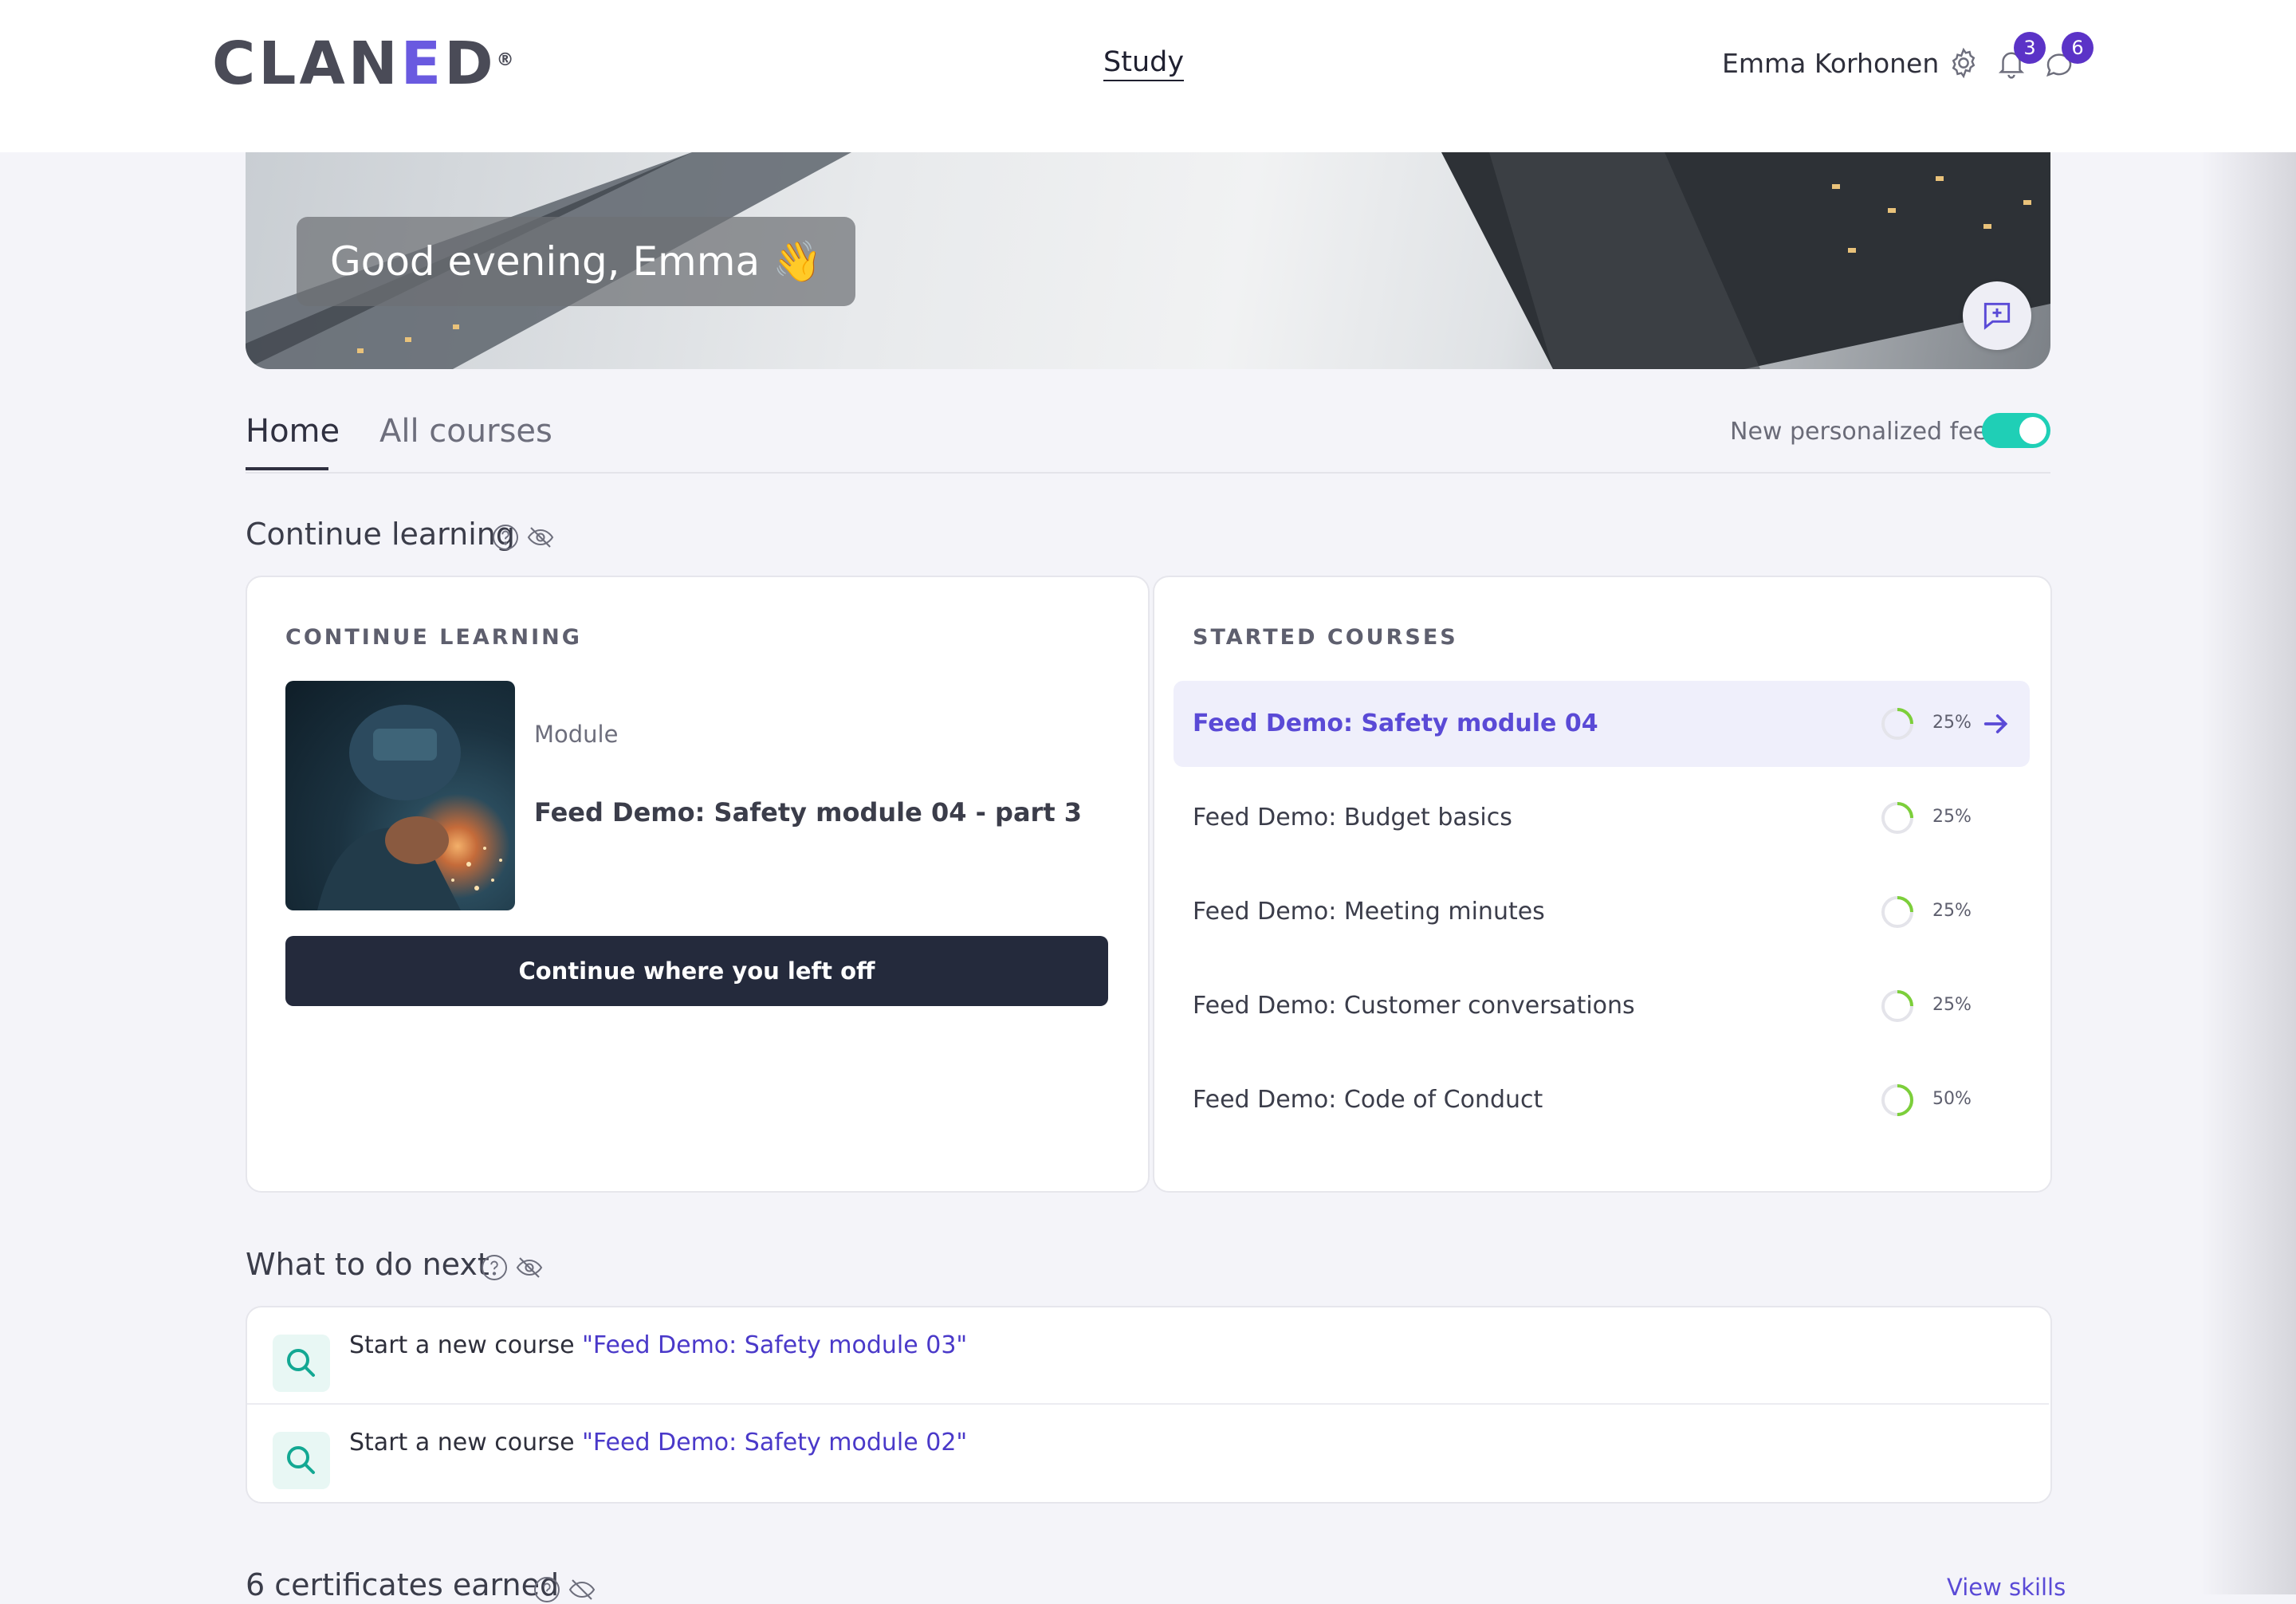 The width and height of the screenshot is (2296, 1604). Describe the element at coordinates (1830, 63) in the screenshot. I see `user-name: Emma Korhonen` at that location.